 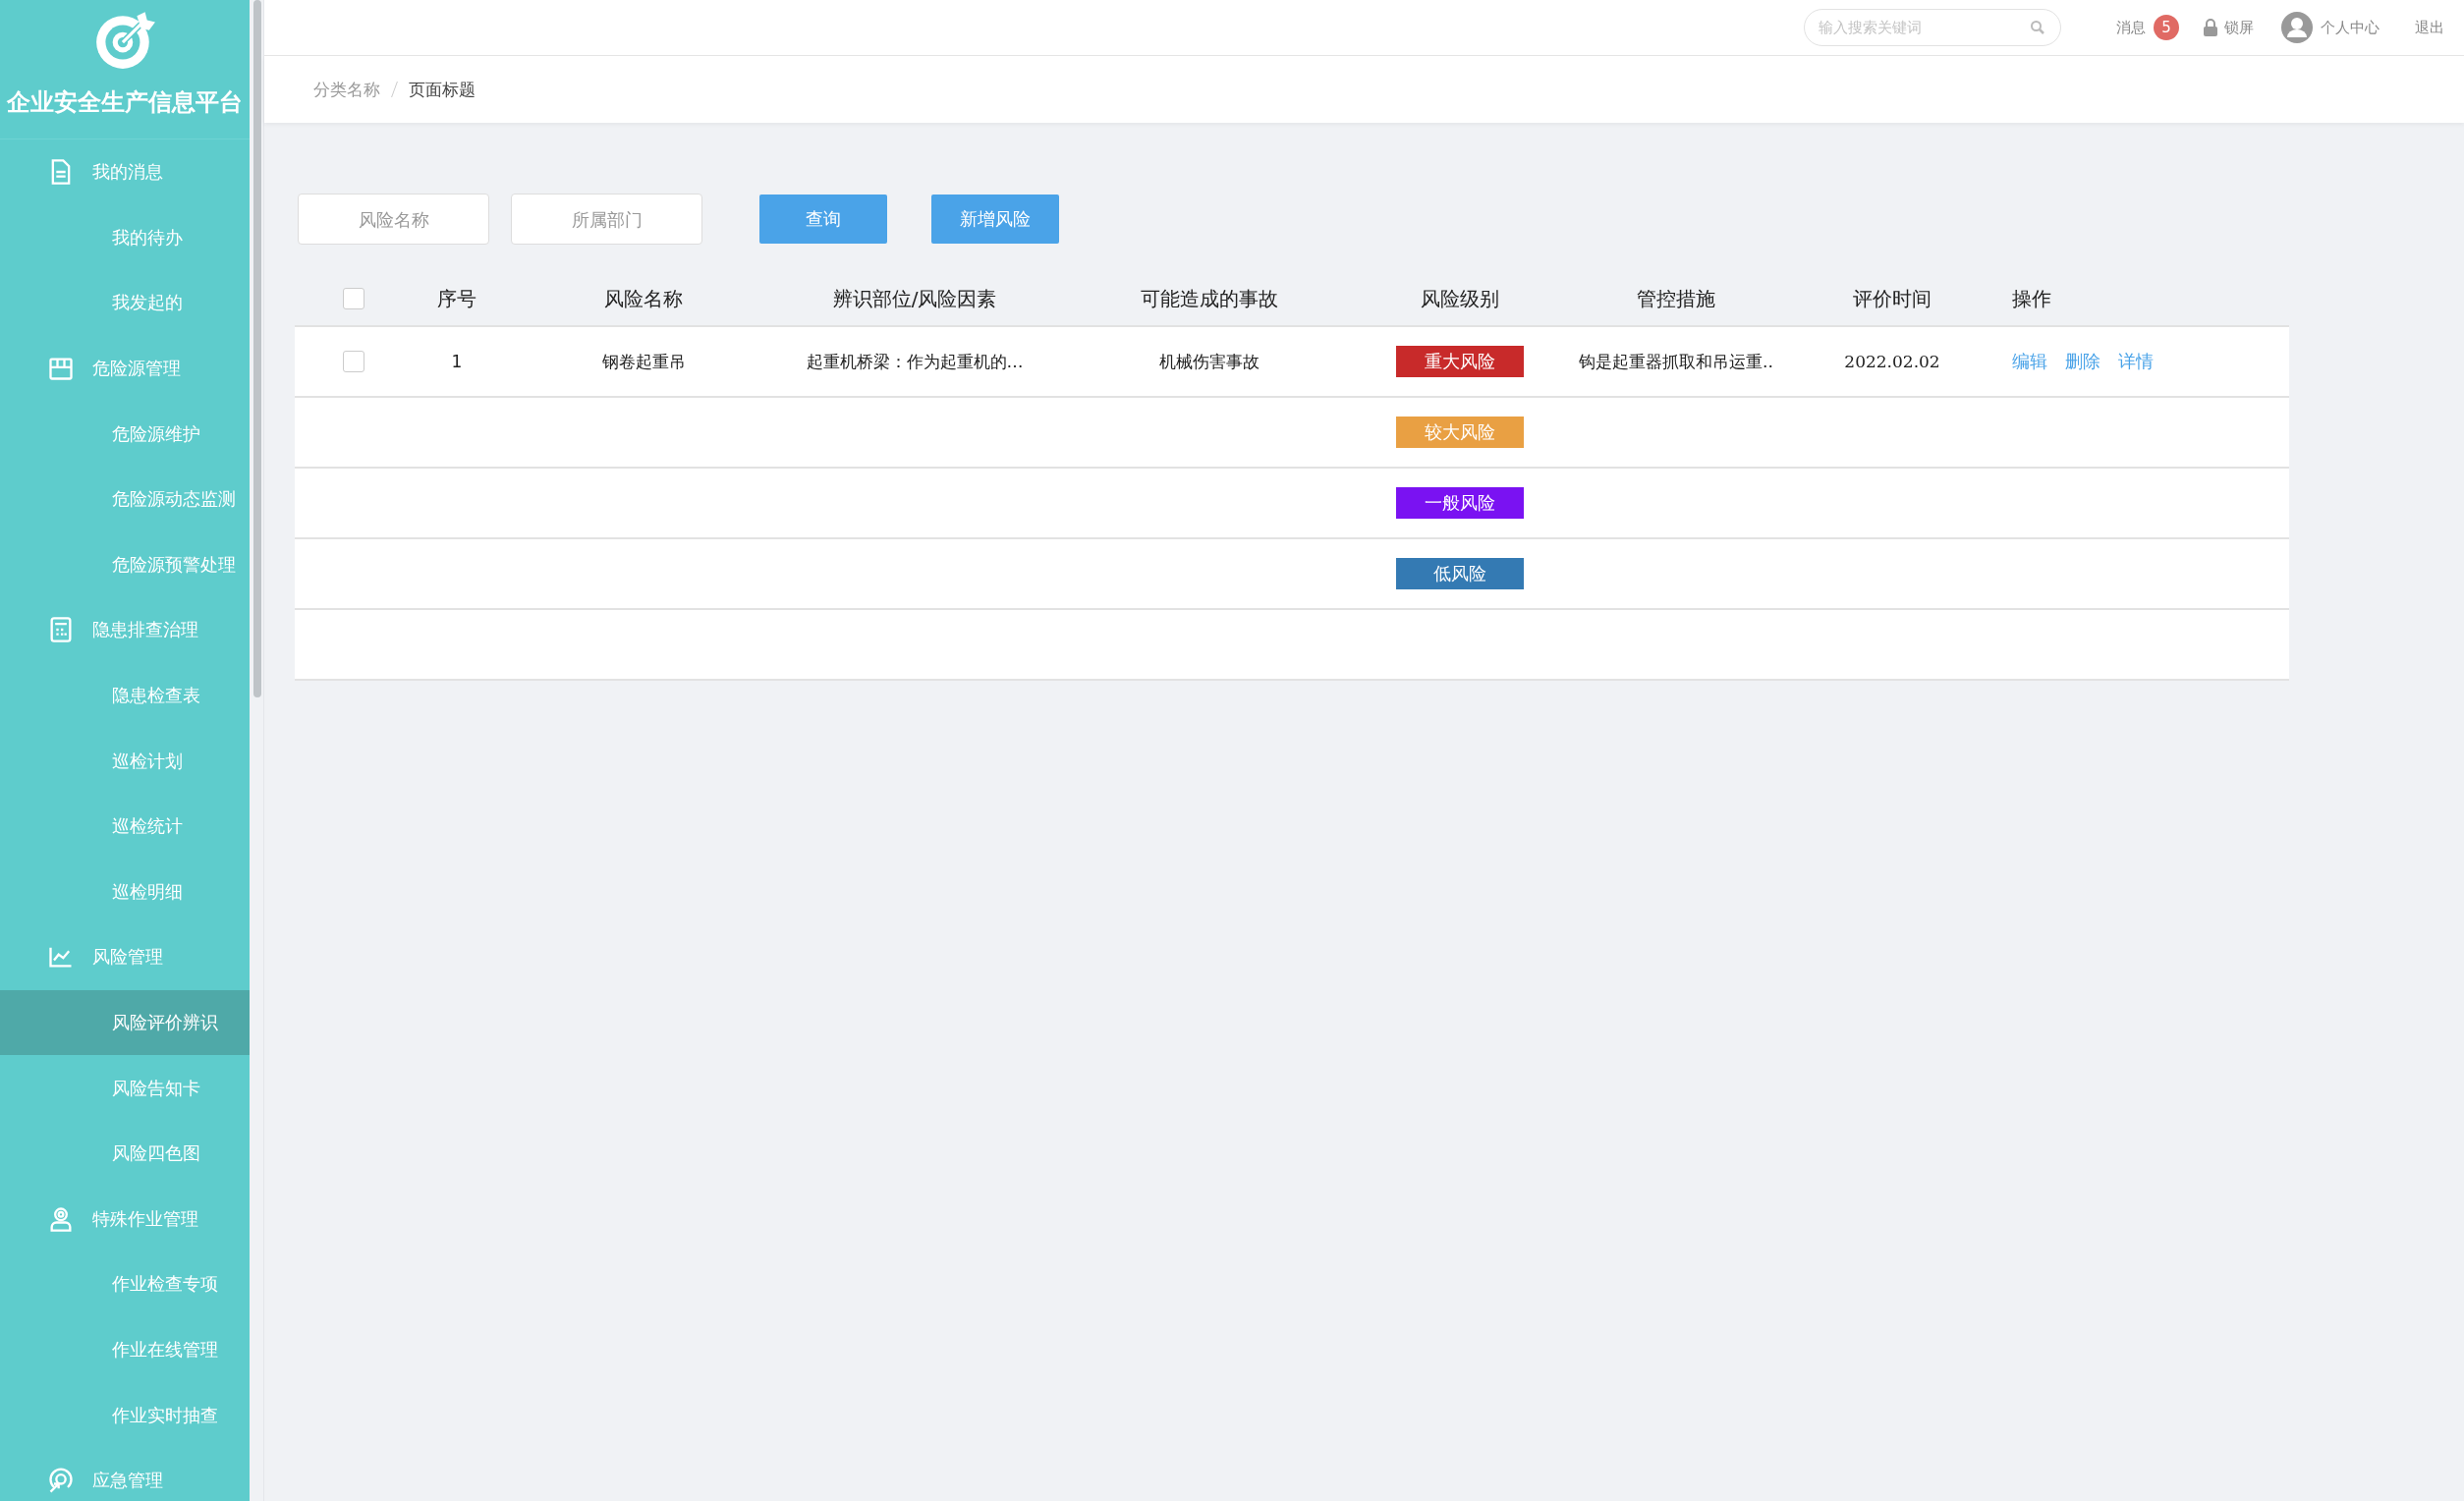 I want to click on search-icon, so click(x=2037, y=27).